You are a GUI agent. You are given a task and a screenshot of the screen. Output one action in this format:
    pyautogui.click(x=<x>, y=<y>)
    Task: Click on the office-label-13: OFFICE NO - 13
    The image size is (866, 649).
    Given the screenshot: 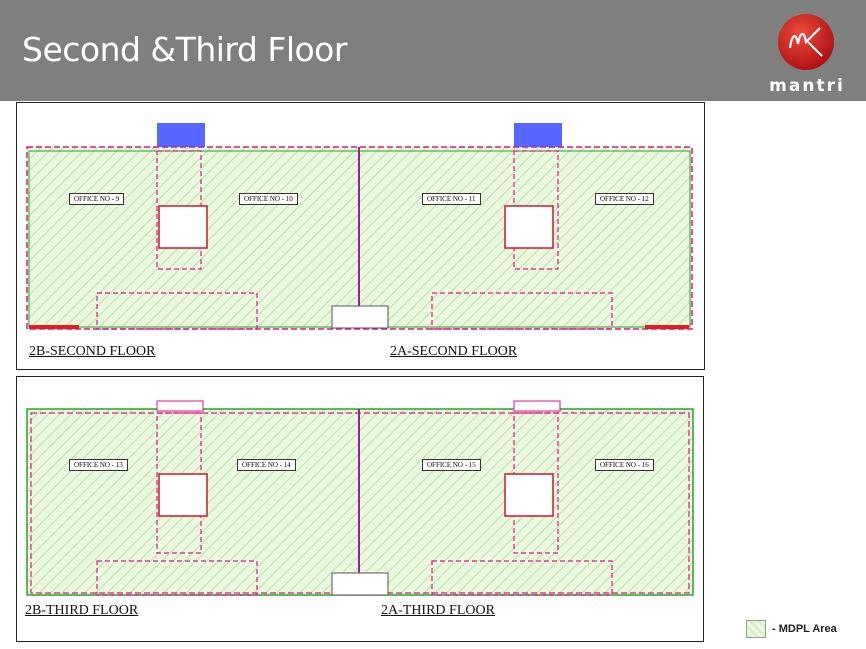 What is the action you would take?
    pyautogui.click(x=98, y=465)
    